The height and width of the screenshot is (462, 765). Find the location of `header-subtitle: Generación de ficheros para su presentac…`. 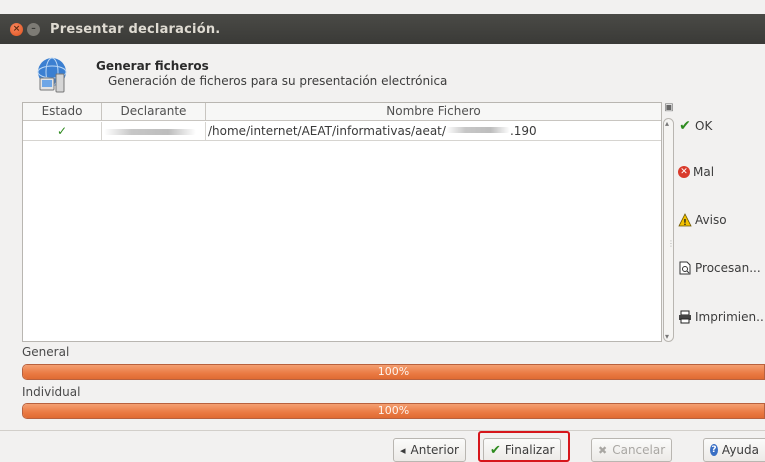

header-subtitle: Generación de ficheros para su presentac… is located at coordinates (278, 81).